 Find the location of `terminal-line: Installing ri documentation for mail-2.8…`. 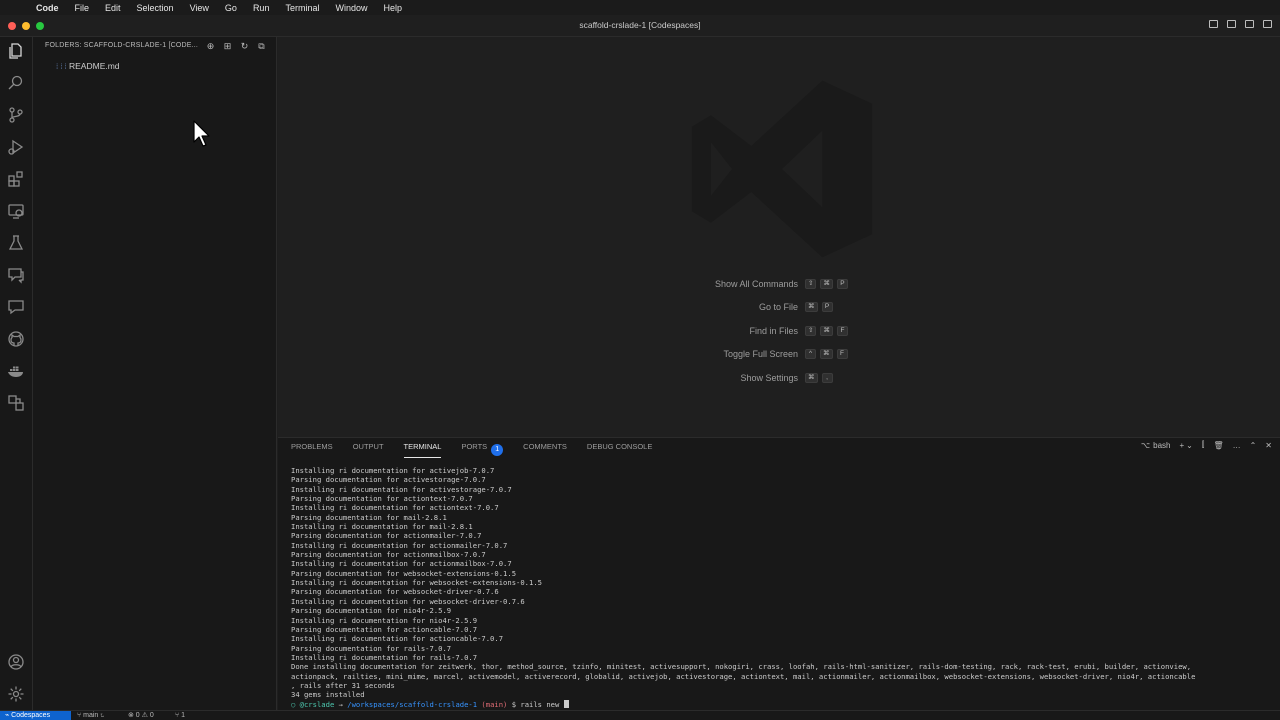

terminal-line: Installing ri documentation for mail-2.8… is located at coordinates (382, 527).